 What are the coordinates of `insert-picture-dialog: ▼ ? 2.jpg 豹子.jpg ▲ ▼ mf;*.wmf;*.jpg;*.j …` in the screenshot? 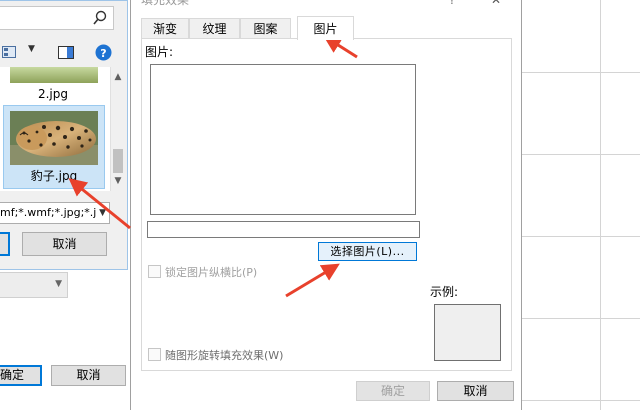 It's located at (64, 135).